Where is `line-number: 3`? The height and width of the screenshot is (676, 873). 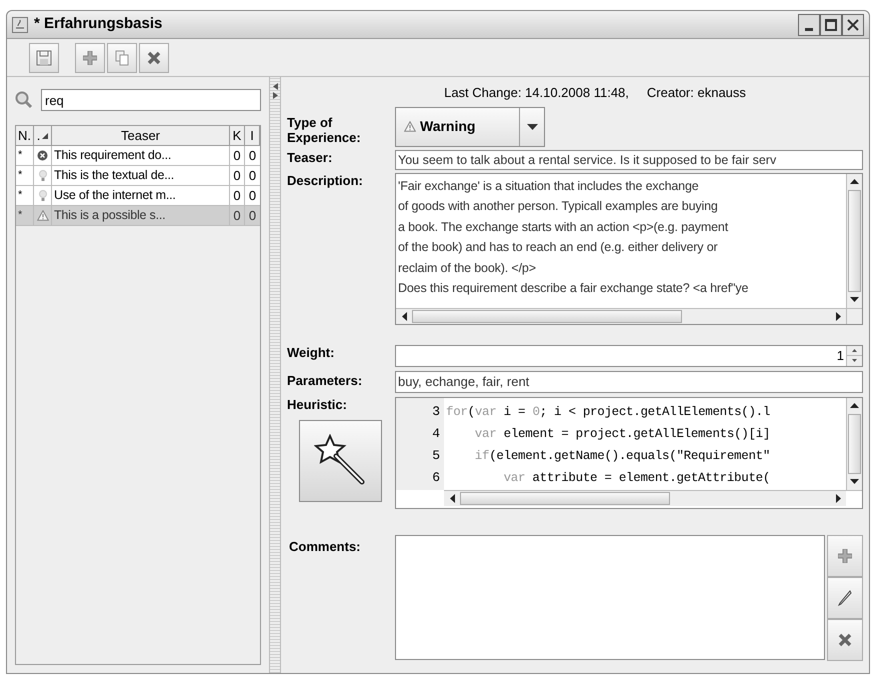
line-number: 3 is located at coordinates (436, 411).